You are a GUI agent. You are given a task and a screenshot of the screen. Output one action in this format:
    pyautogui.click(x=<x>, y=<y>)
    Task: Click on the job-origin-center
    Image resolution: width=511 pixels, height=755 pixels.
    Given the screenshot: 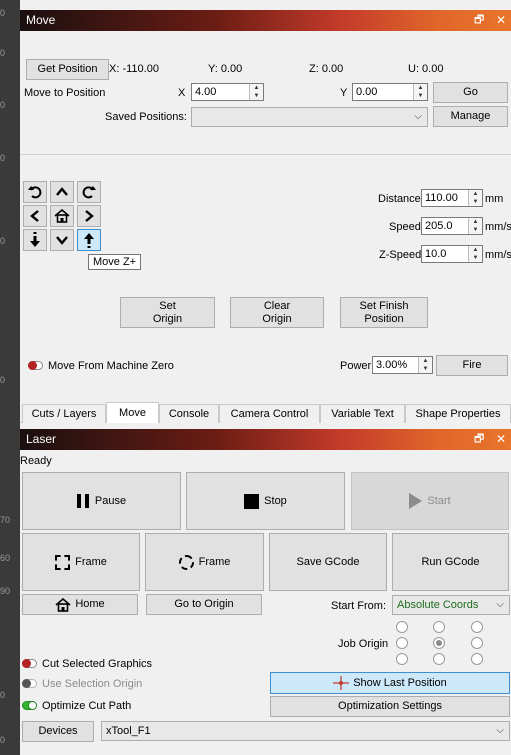 What is the action you would take?
    pyautogui.click(x=439, y=643)
    